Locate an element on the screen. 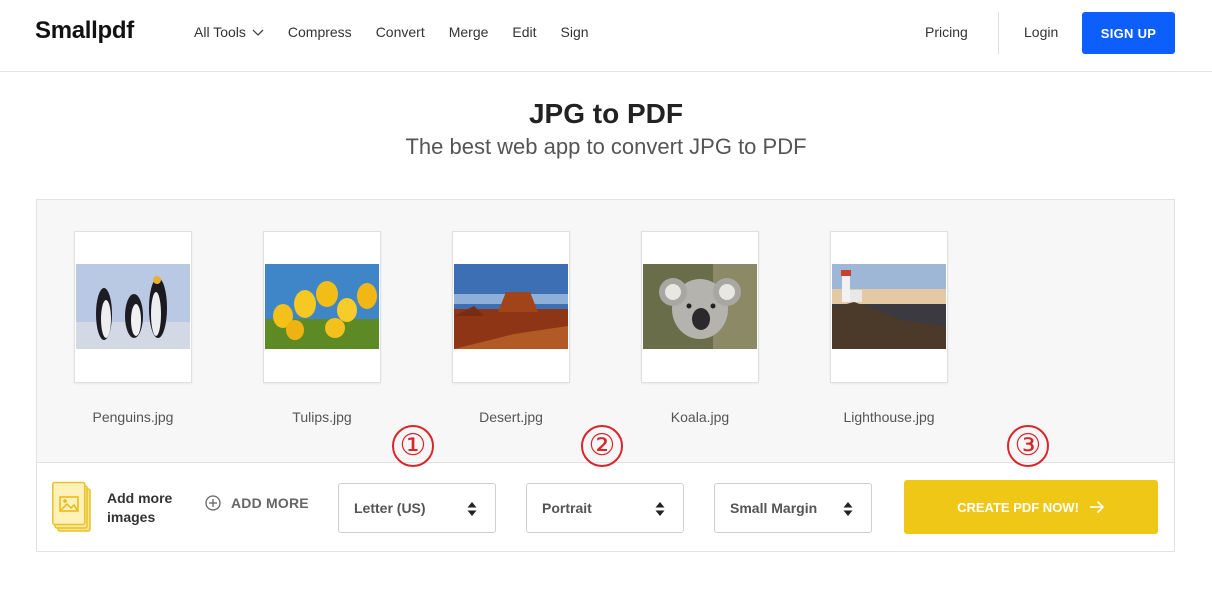 The height and width of the screenshot is (589, 1212). file-name: Penguins.jpg is located at coordinates (133, 417).